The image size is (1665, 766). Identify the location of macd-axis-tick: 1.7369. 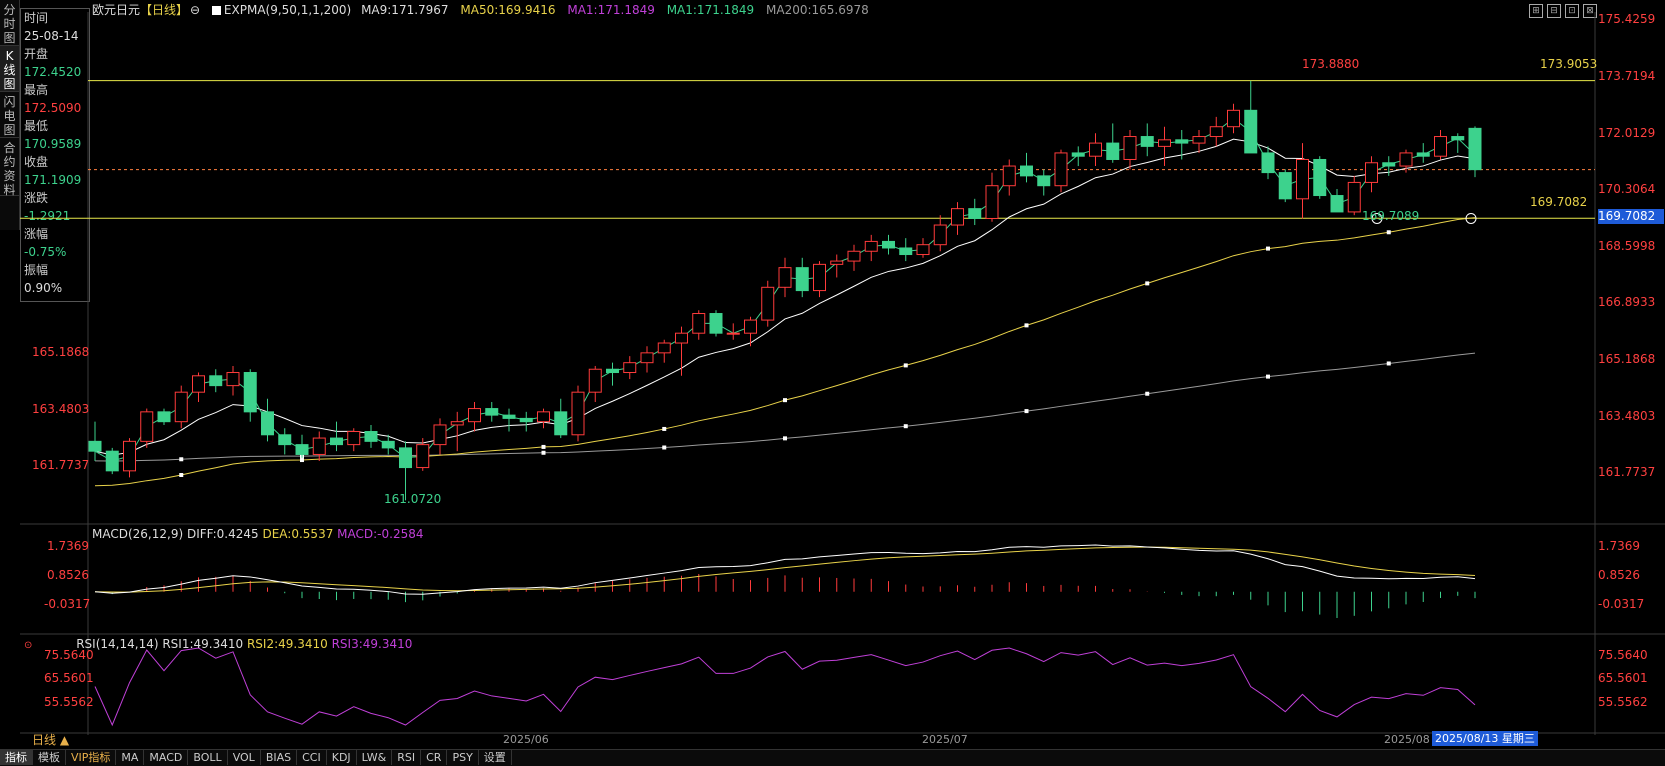
(1619, 546).